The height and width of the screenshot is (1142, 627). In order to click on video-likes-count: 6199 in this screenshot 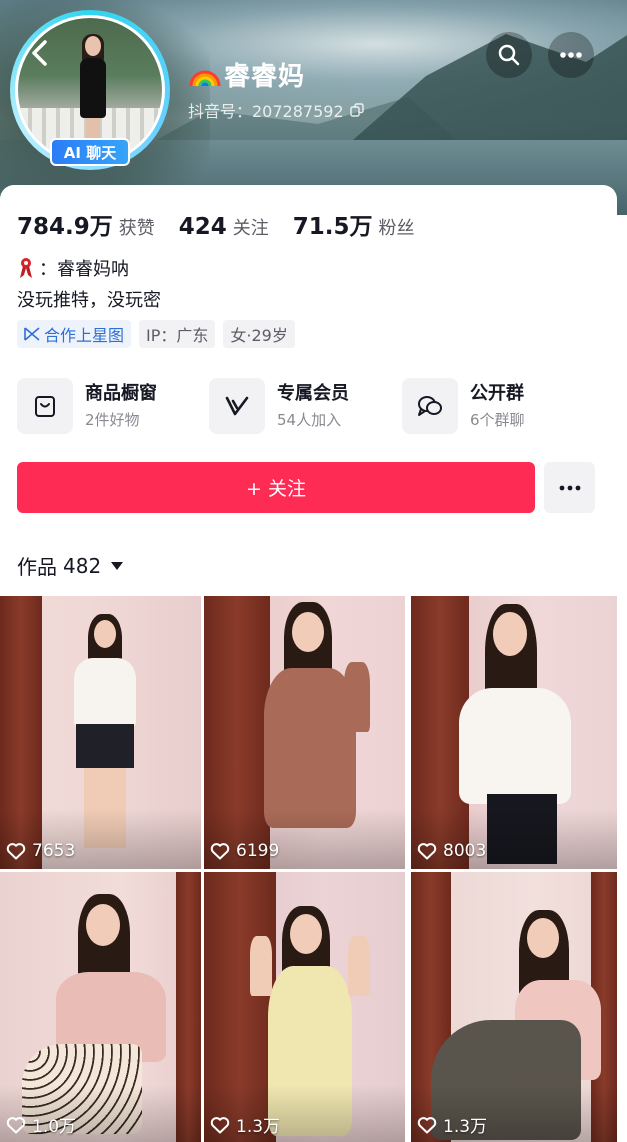, I will do `click(258, 851)`.